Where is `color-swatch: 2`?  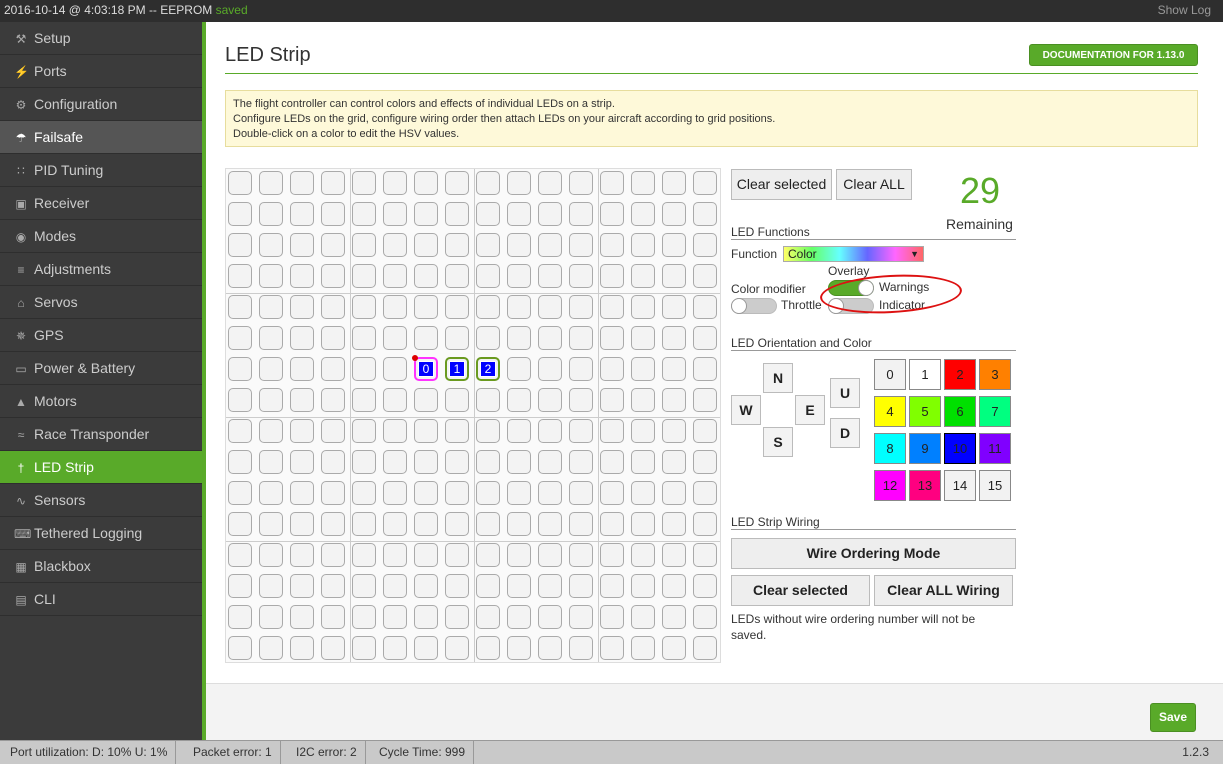 color-swatch: 2 is located at coordinates (960, 374).